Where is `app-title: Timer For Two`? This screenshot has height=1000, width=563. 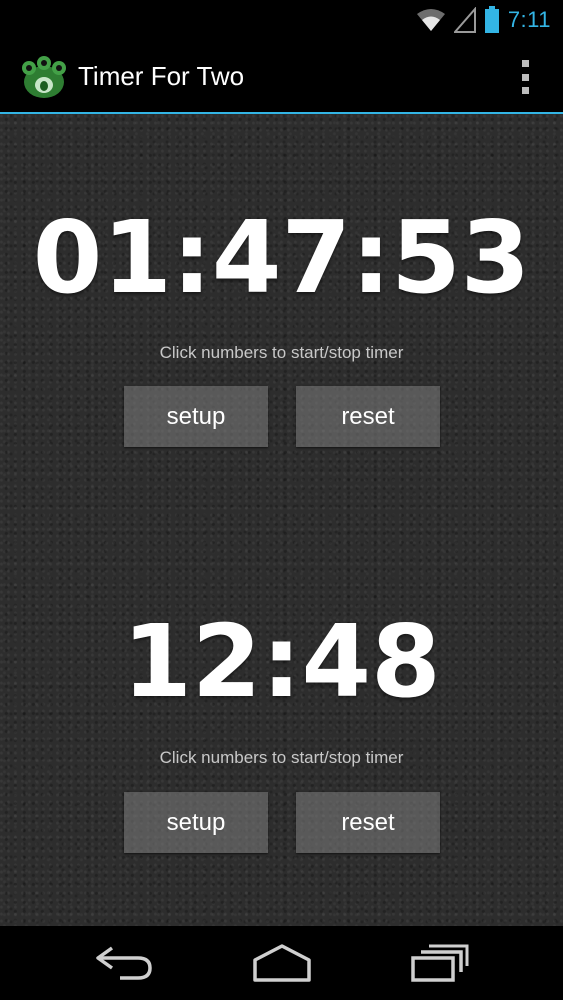 app-title: Timer For Two is located at coordinates (161, 76).